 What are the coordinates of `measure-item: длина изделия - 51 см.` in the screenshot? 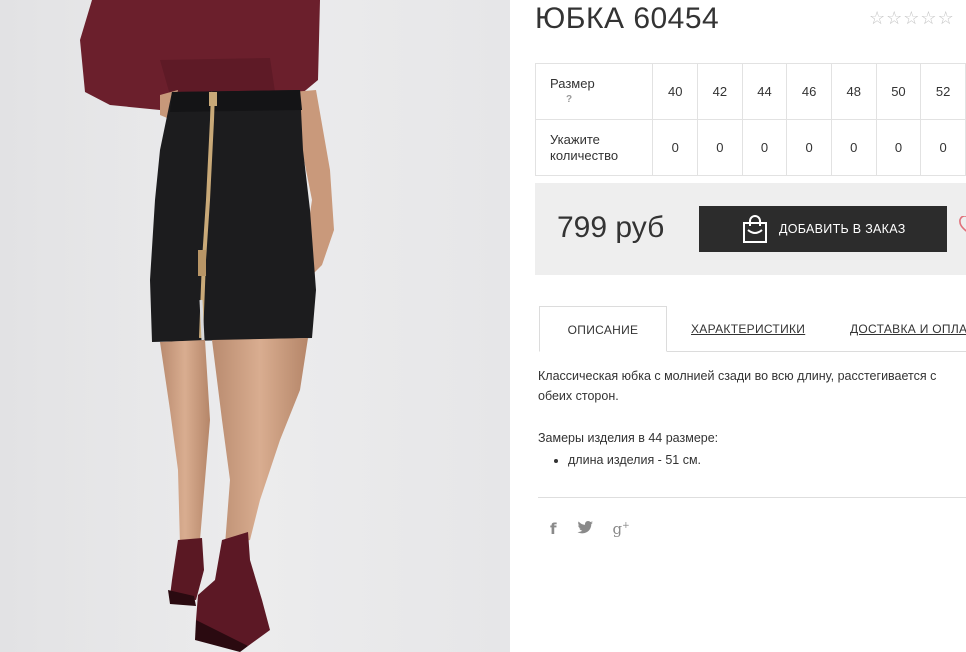 It's located at (767, 460).